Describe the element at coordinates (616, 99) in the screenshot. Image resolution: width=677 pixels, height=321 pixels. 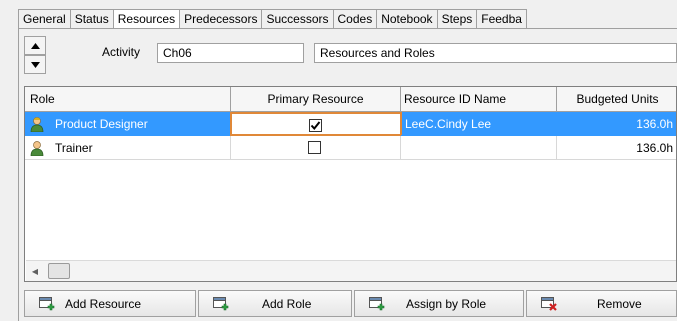
I see `column-header-budgeted-units: Budgeted Units` at that location.